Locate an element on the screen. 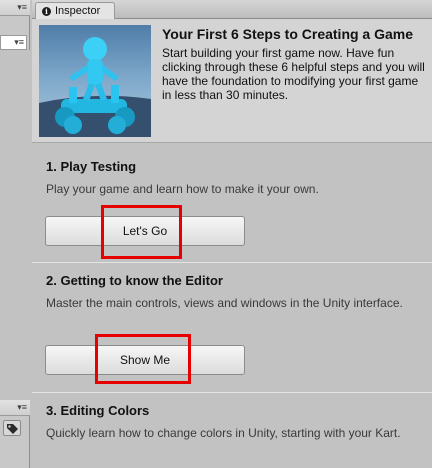 The height and width of the screenshot is (468, 432). section-title: 2. Getting to know the Editor is located at coordinates (134, 280).